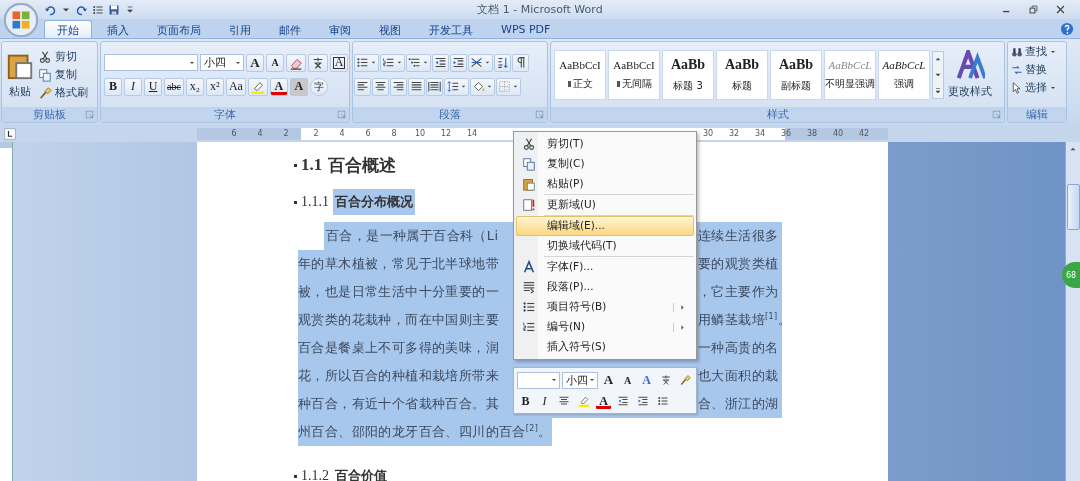  Describe the element at coordinates (480, 62) in the screenshot. I see `asian-button` at that location.